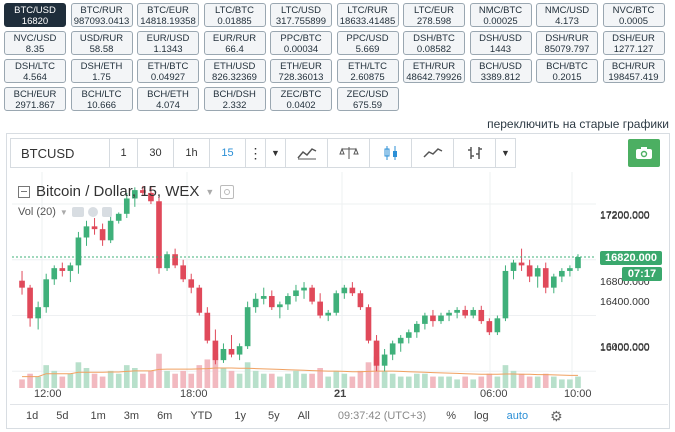 The height and width of the screenshot is (432, 675). I want to click on range-1d-button: 1d, so click(28, 416).